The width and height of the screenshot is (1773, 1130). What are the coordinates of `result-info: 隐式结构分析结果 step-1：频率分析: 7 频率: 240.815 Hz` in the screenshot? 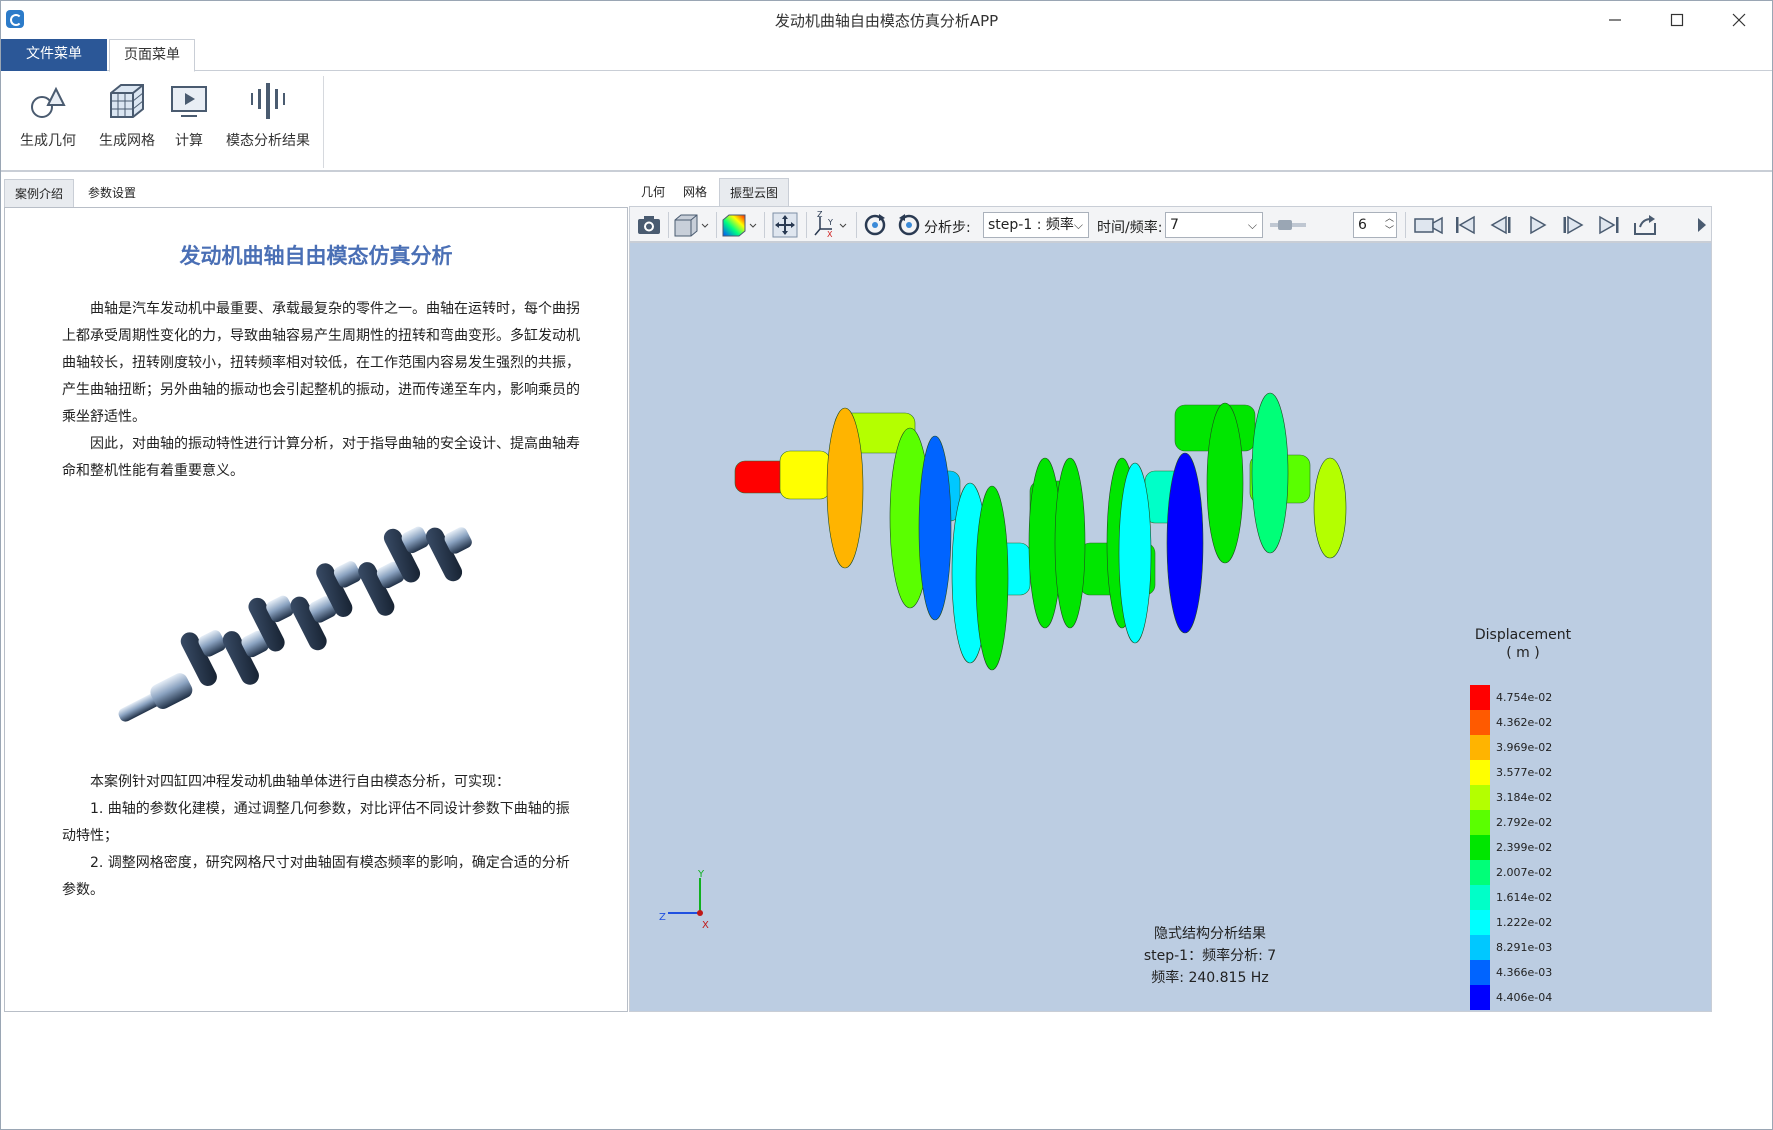 It's located at (1210, 956).